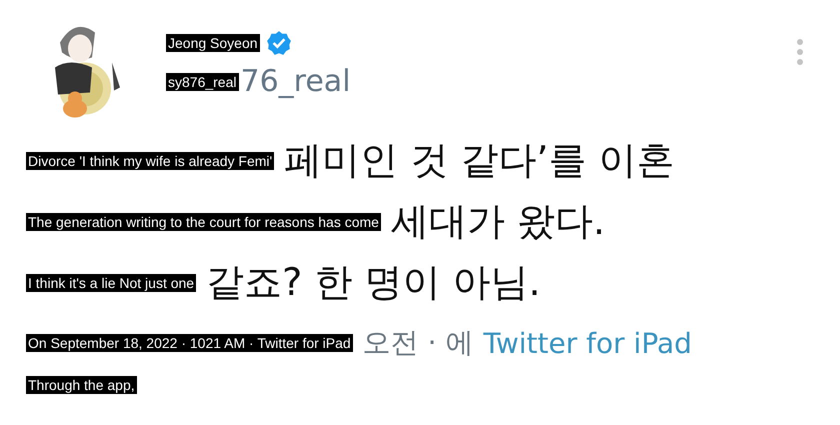  I want to click on author-handle: 76_real, so click(295, 81).